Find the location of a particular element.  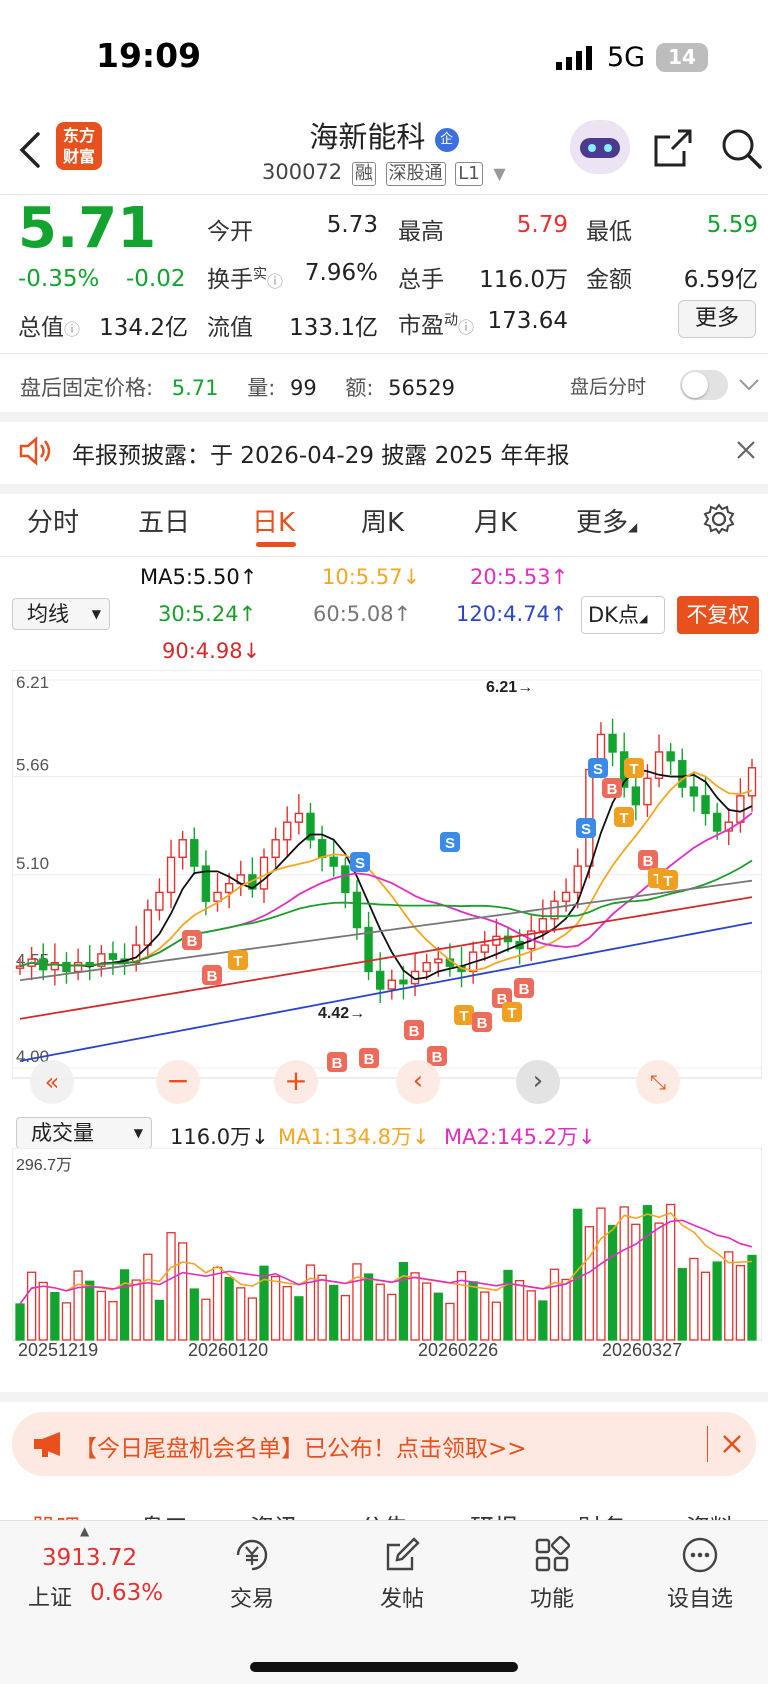

tab-daily-k: 日K is located at coordinates (273, 520).